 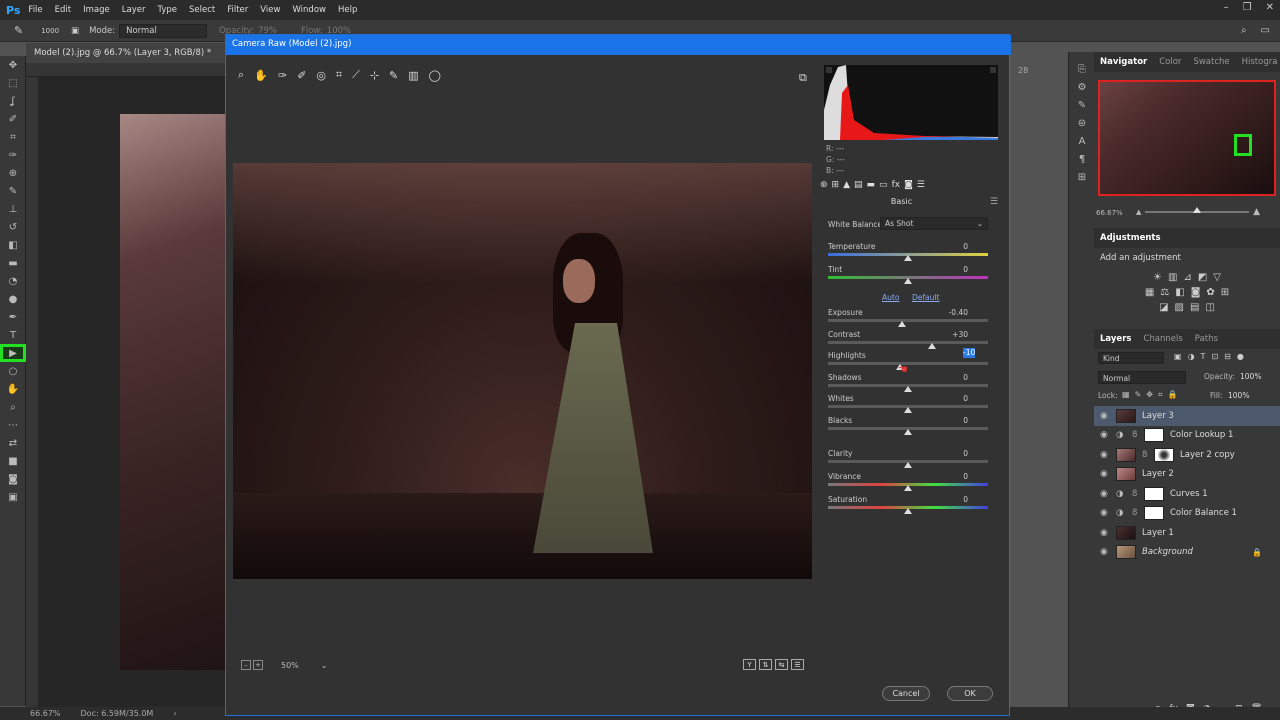 I want to click on stamp-tool-icon: ⊥, so click(x=13, y=209).